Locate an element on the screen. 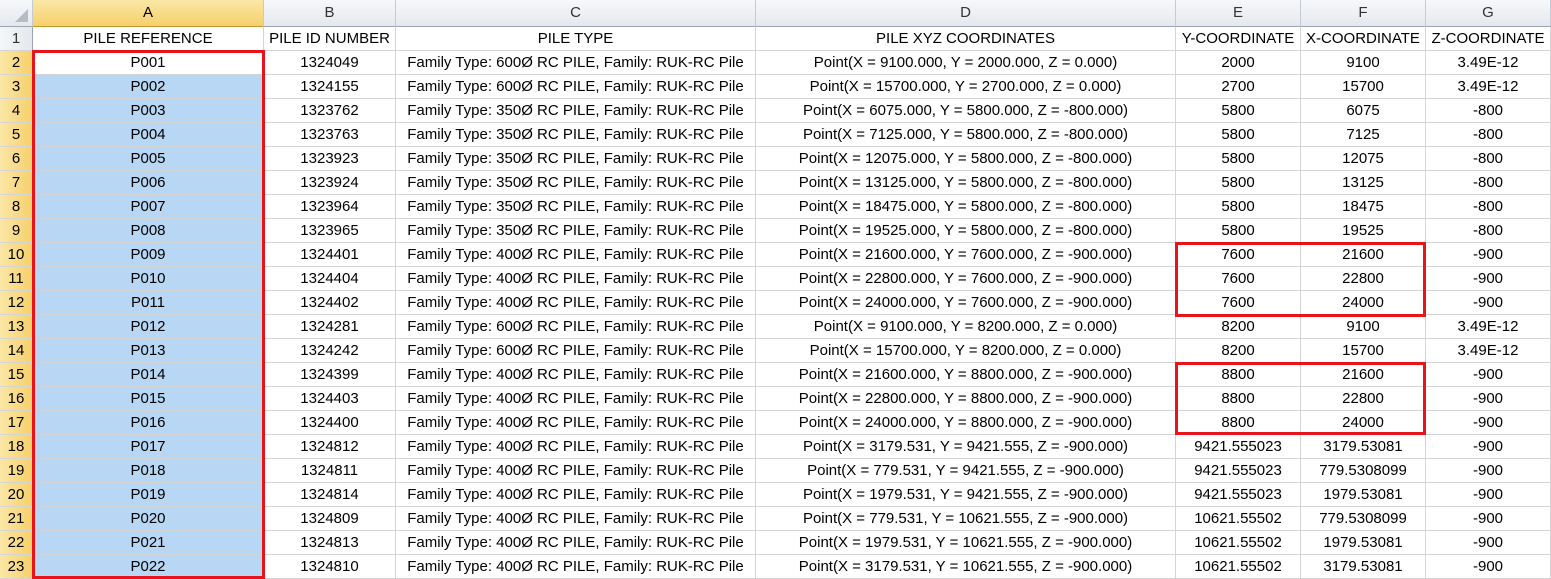 This screenshot has width=1551, height=579. select-all-corner is located at coordinates (16, 13).